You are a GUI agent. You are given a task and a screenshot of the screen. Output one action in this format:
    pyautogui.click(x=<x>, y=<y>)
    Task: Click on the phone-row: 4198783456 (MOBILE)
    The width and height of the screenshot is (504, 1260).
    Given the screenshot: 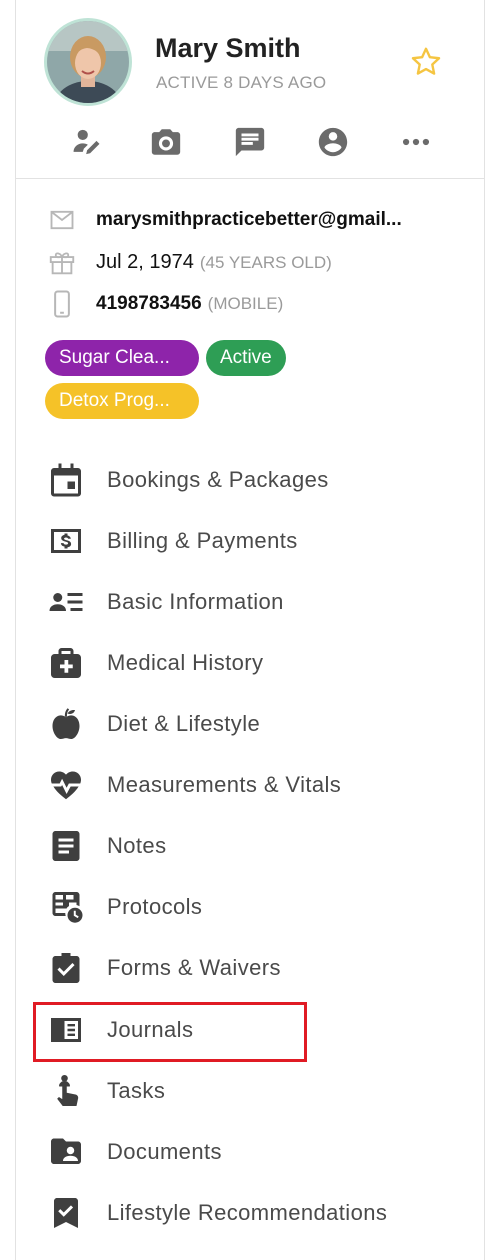 What is the action you would take?
    pyautogui.click(x=251, y=304)
    